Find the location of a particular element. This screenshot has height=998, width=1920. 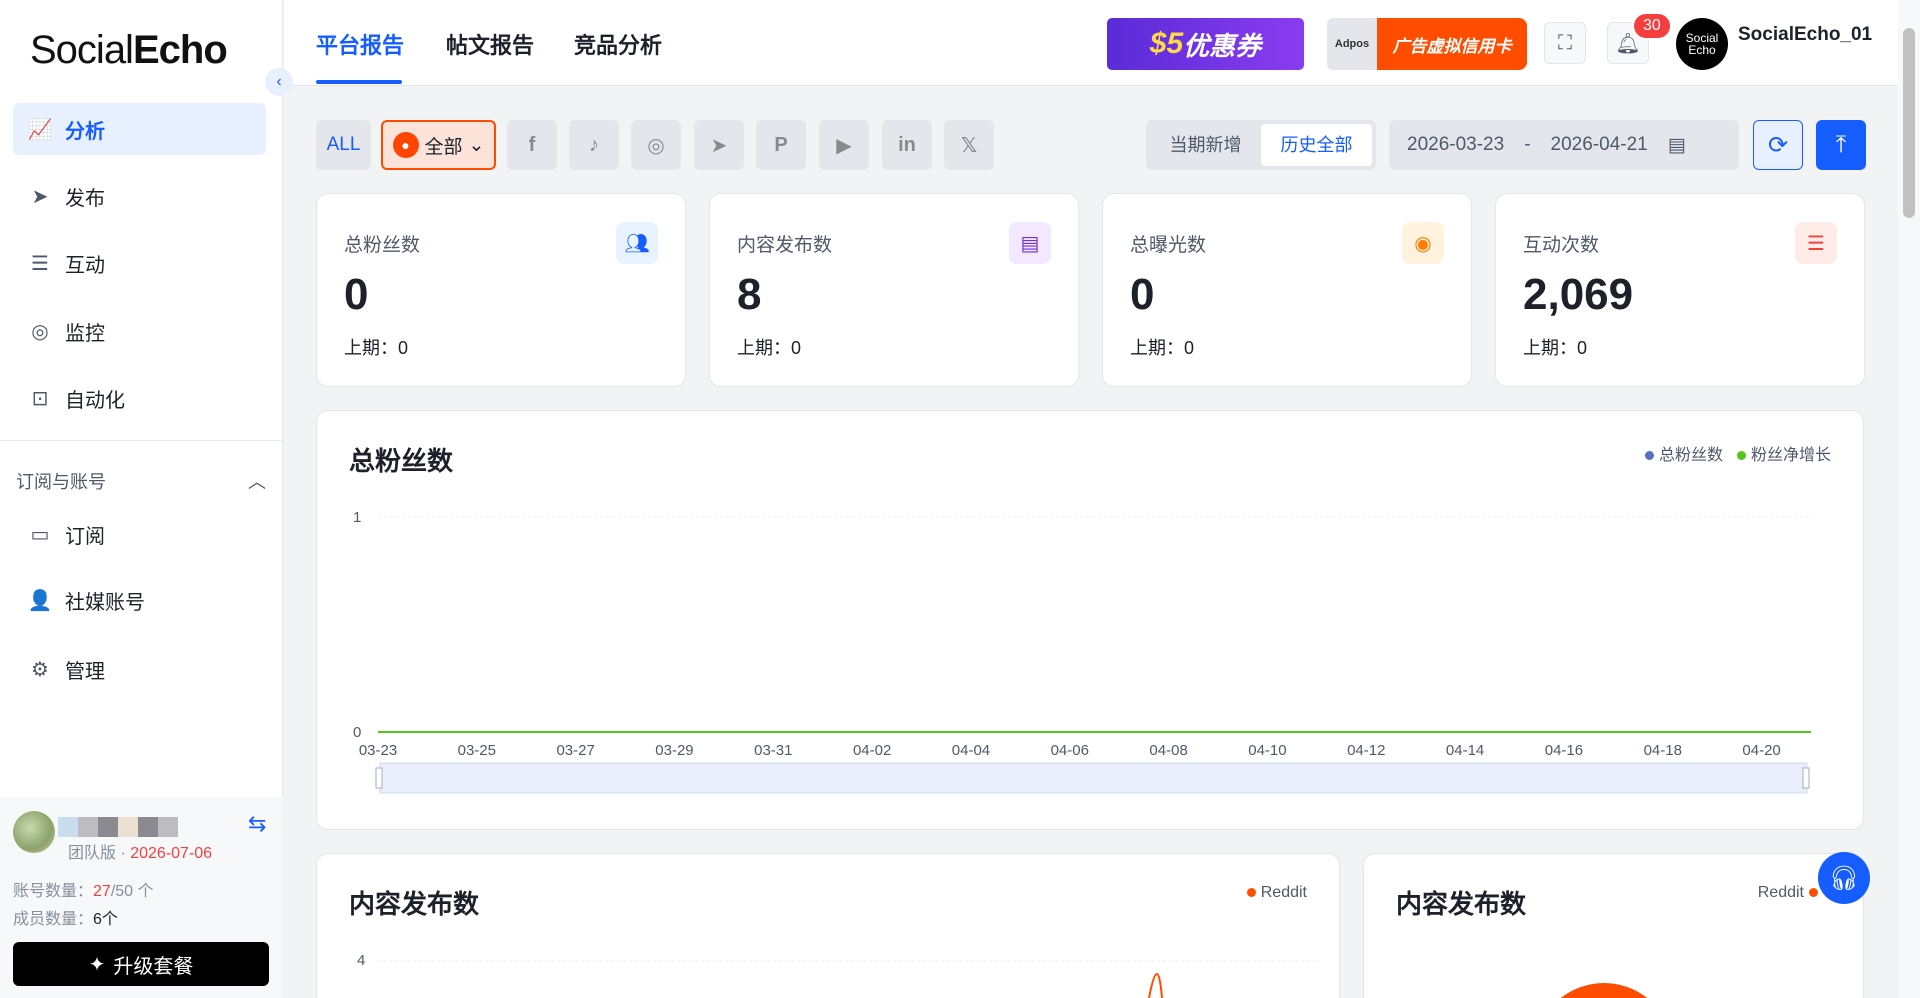

sidebar-item-automation: ⊡ 自动化 is located at coordinates (139, 398).